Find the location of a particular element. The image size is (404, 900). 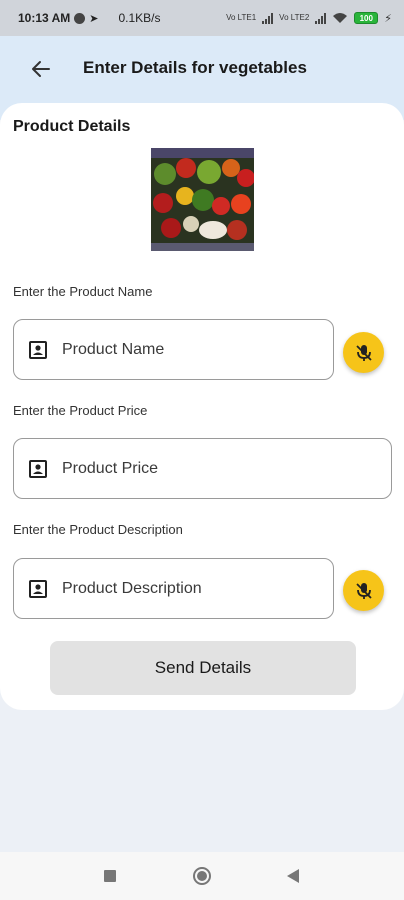

app-bar: Enter Details for vegetables is located at coordinates (202, 69).